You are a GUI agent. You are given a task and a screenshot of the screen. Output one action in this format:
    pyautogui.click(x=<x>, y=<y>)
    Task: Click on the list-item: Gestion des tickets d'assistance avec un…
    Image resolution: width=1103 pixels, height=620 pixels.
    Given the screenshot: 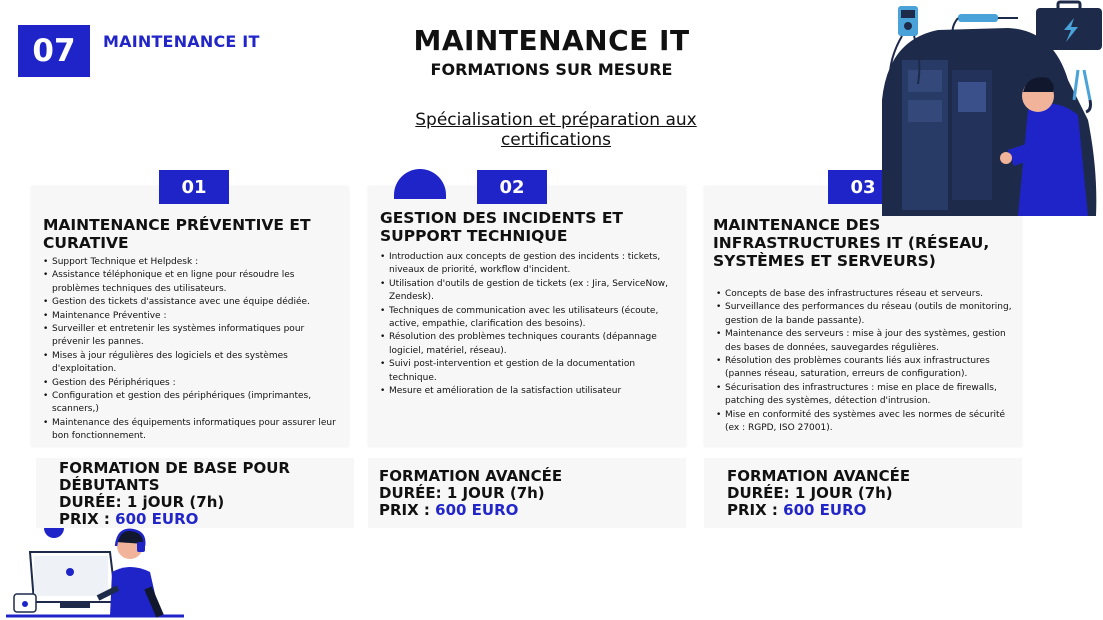 What is the action you would take?
    pyautogui.click(x=193, y=303)
    